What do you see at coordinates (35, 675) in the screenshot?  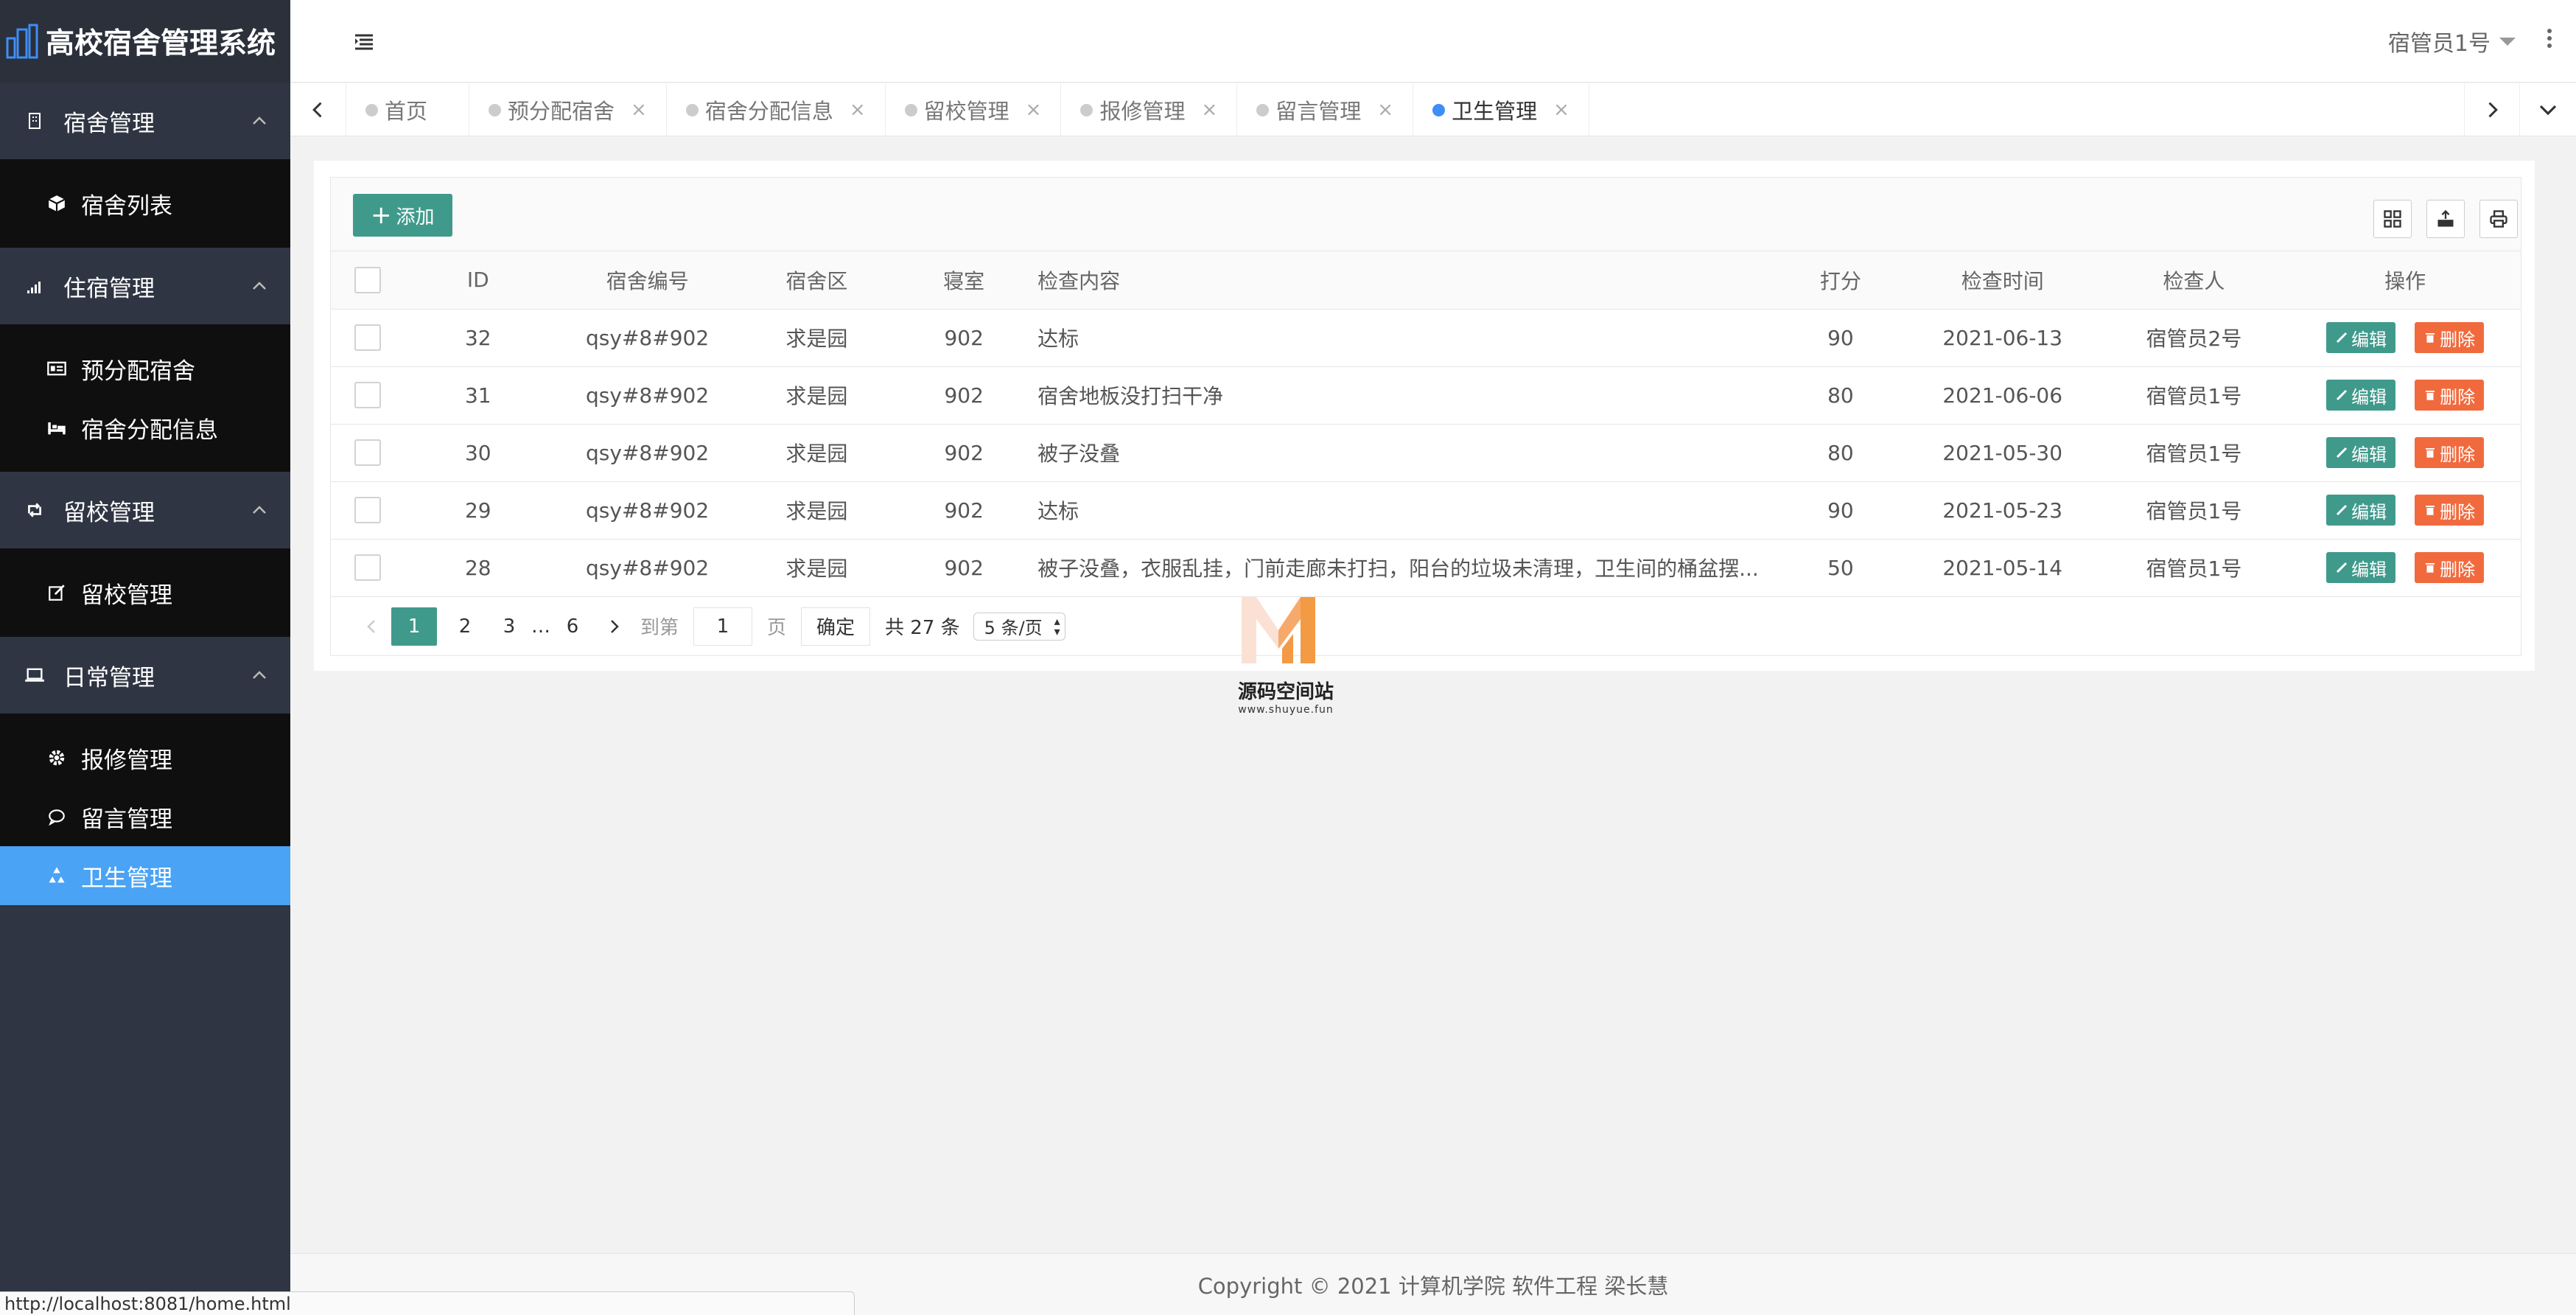 I see `laptop-icon` at bounding box center [35, 675].